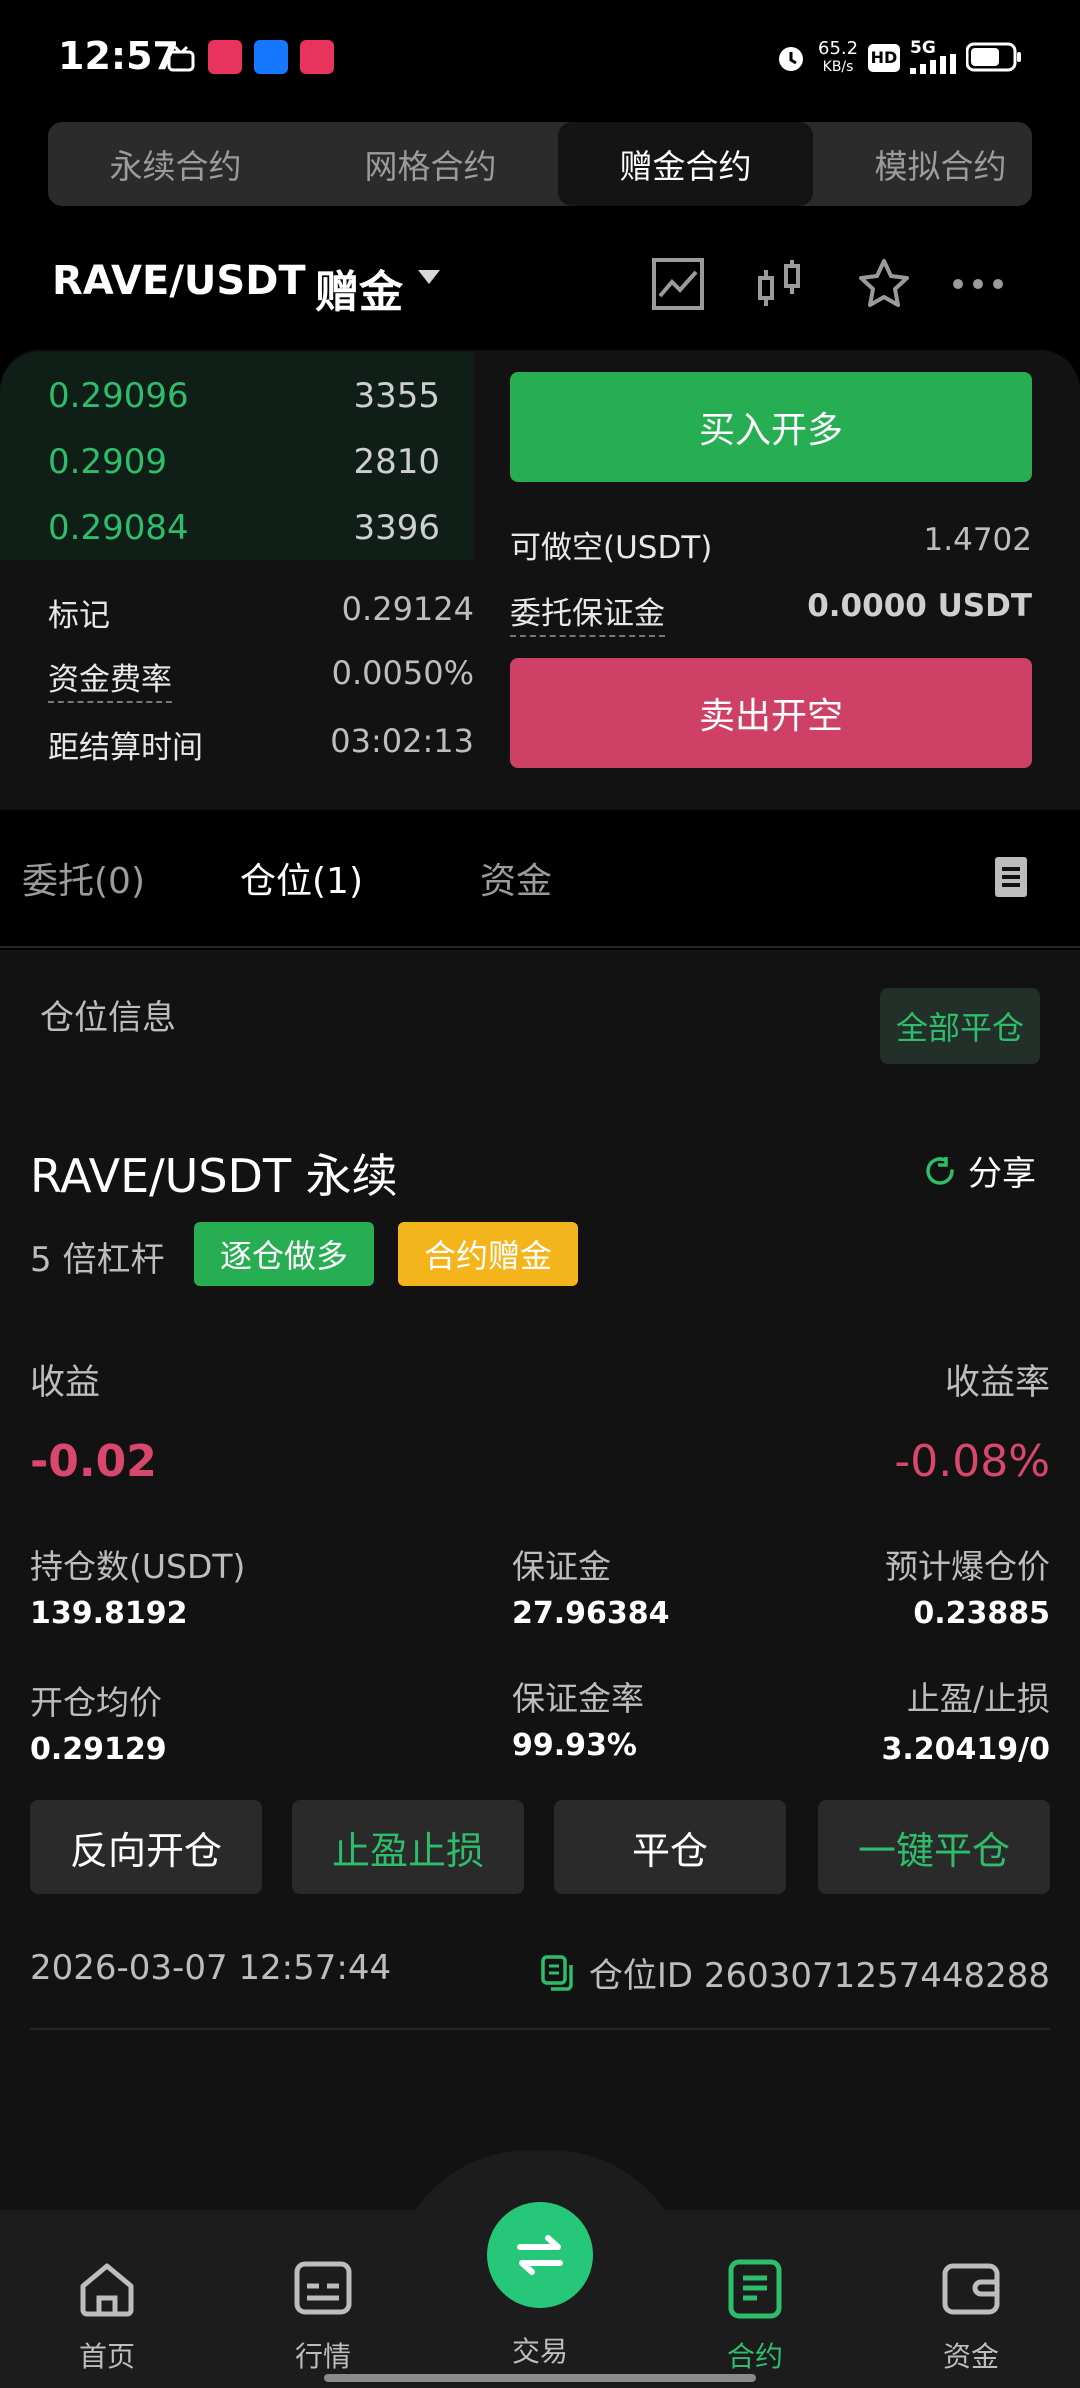 The image size is (1080, 2388). What do you see at coordinates (972, 1461) in the screenshot?
I see `pnl-rate-value: -0.08%` at bounding box center [972, 1461].